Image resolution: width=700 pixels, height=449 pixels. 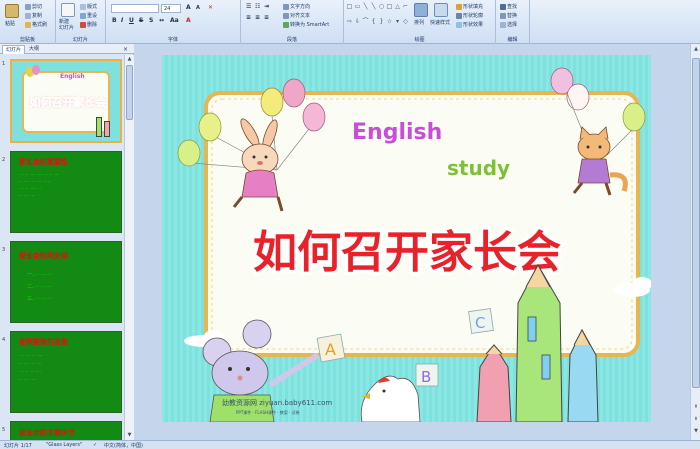 What do you see at coordinates (440, 22) in the screenshot?
I see `quick-styles-button: 快速样式` at bounding box center [440, 22].